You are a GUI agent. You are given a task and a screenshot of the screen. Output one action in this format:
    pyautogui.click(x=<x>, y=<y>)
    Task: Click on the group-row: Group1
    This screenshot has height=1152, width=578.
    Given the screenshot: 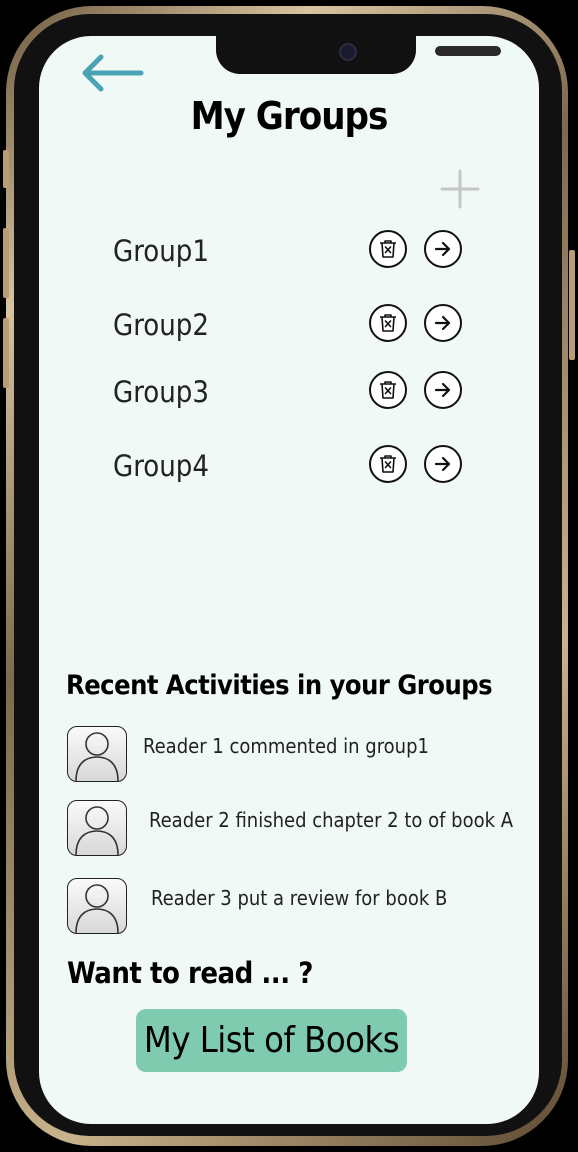 What is the action you would take?
    pyautogui.click(x=294, y=252)
    